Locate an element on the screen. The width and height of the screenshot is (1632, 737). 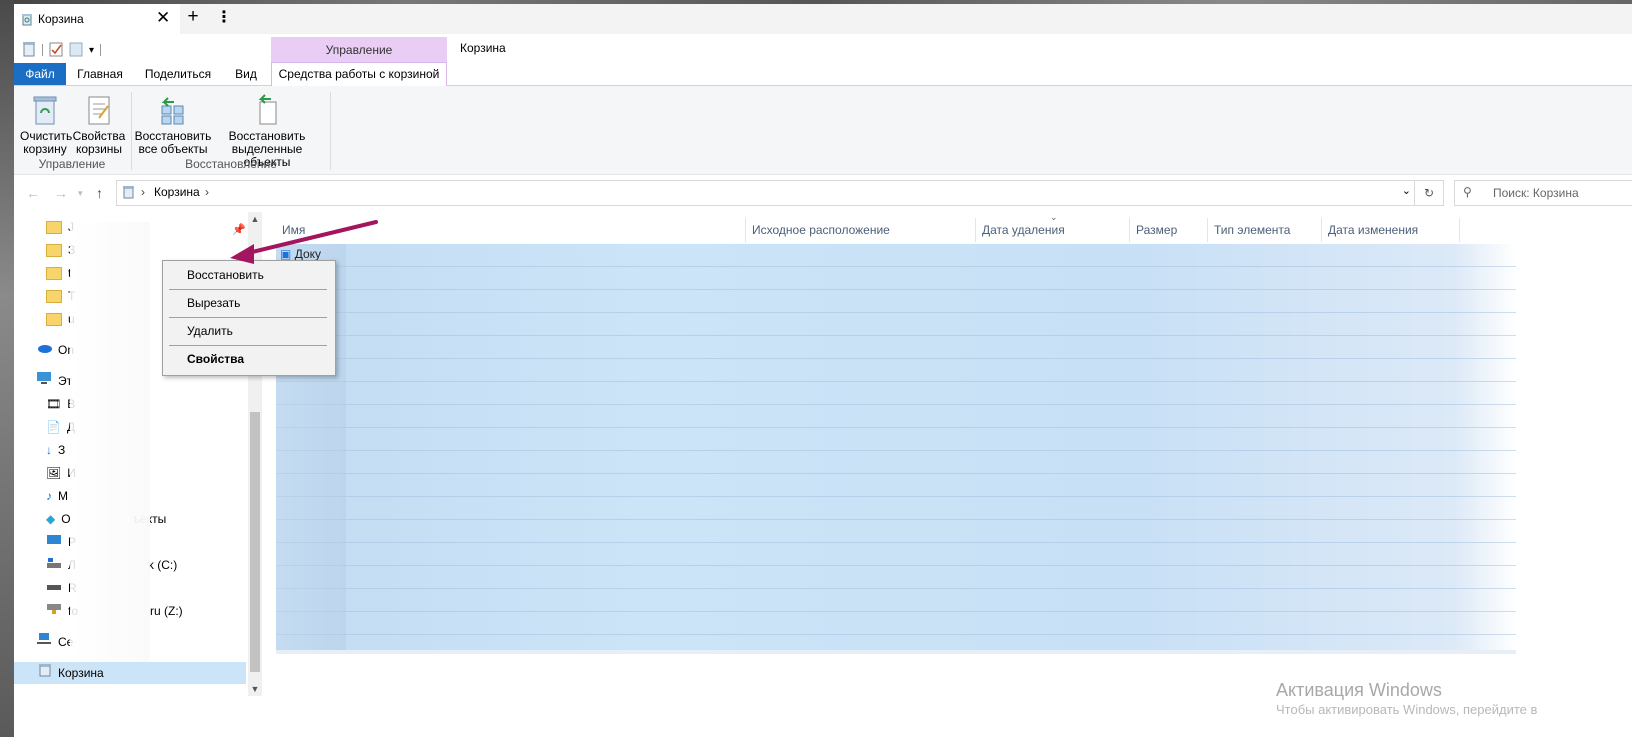
more-options-icon: ⋮ is located at coordinates (224, 17).